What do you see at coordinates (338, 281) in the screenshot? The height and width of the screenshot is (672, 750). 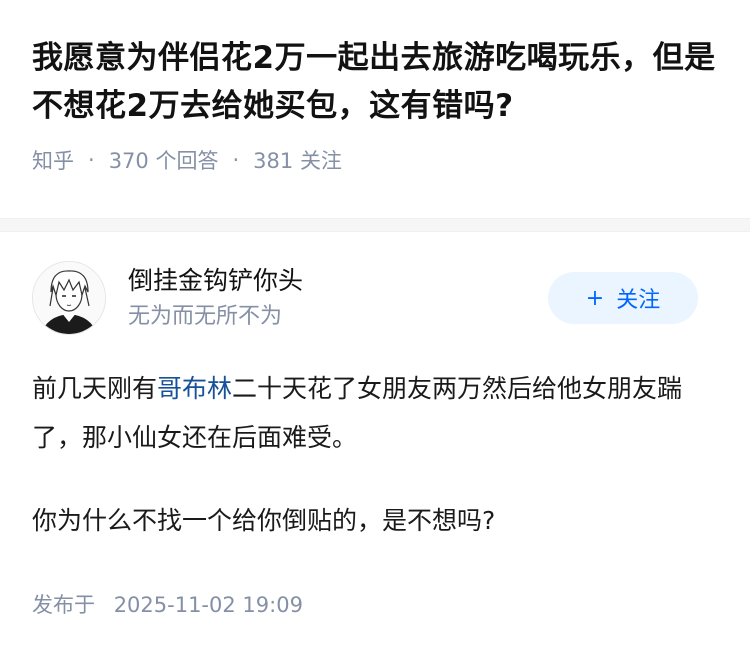 I see `author-name: 倒挂金钩铲你头` at bounding box center [338, 281].